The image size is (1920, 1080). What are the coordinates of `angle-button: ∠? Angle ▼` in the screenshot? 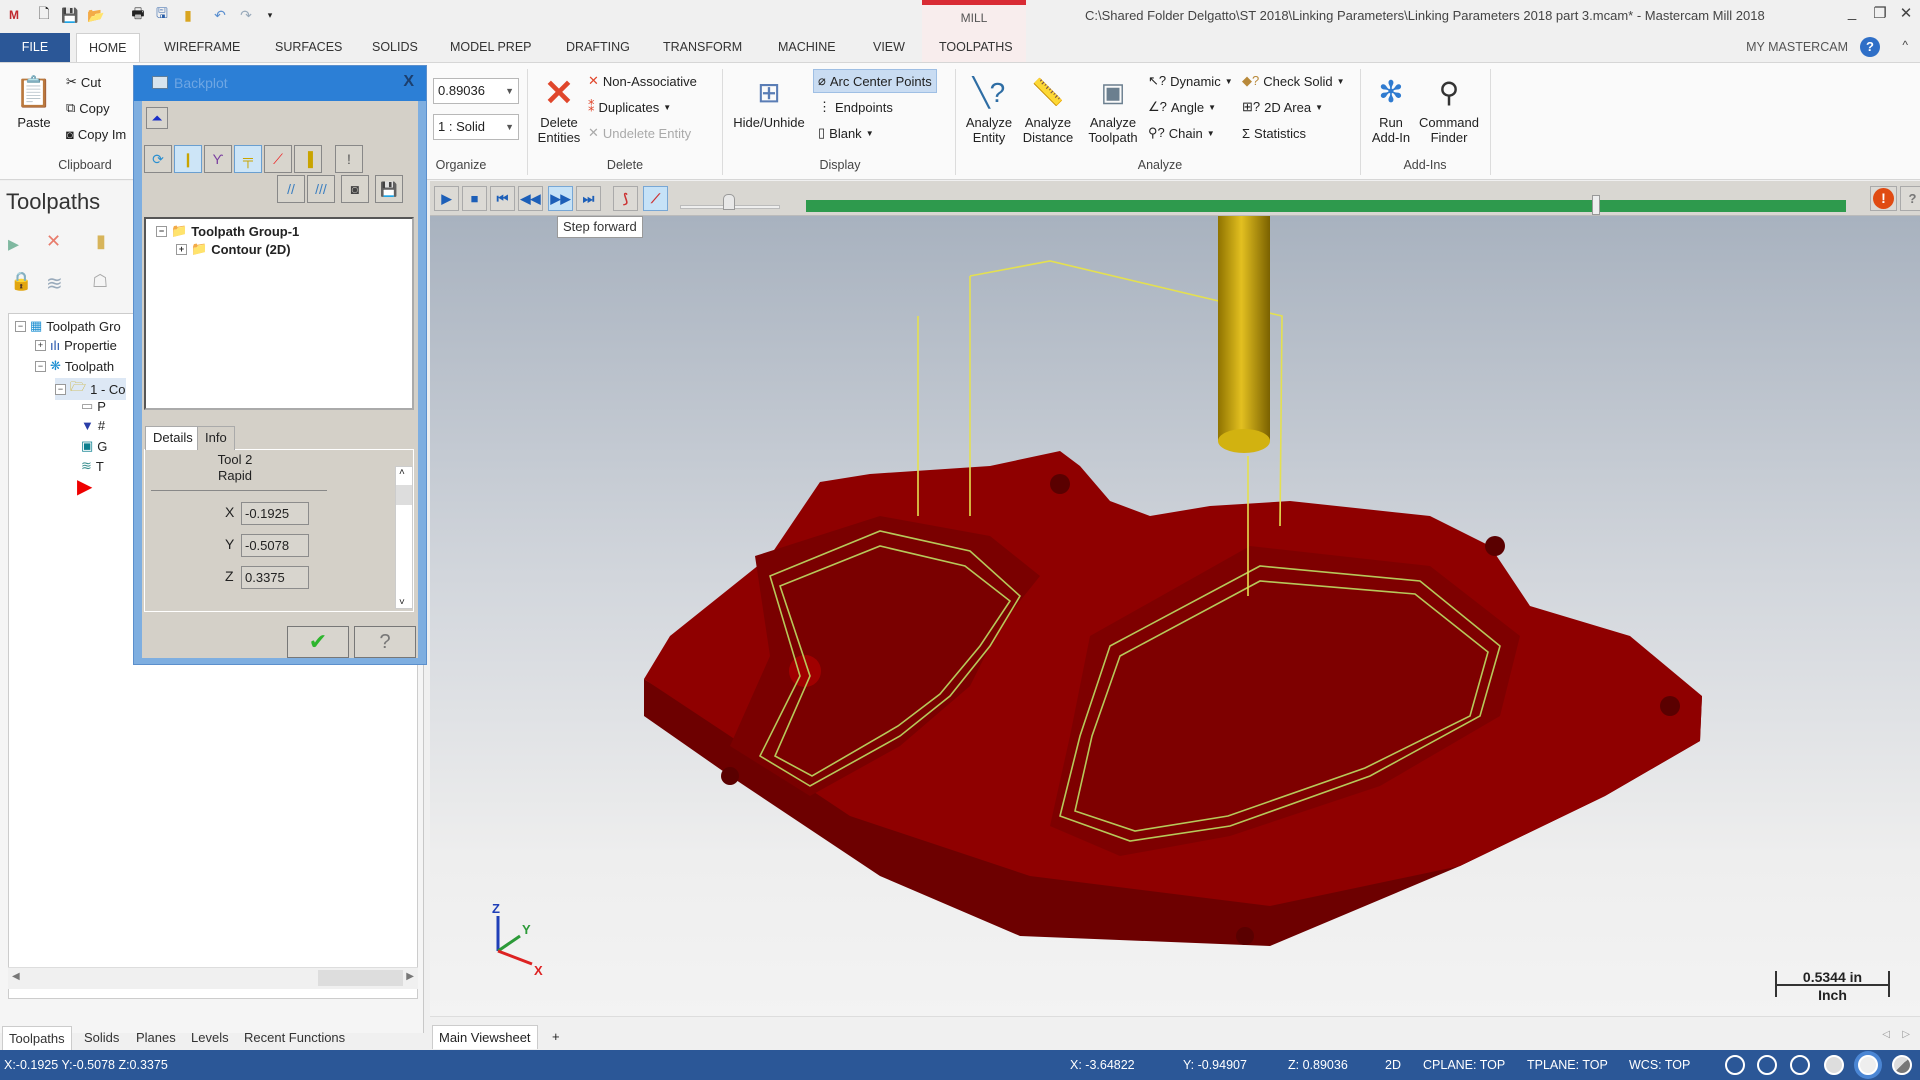 It's located at (1182, 107).